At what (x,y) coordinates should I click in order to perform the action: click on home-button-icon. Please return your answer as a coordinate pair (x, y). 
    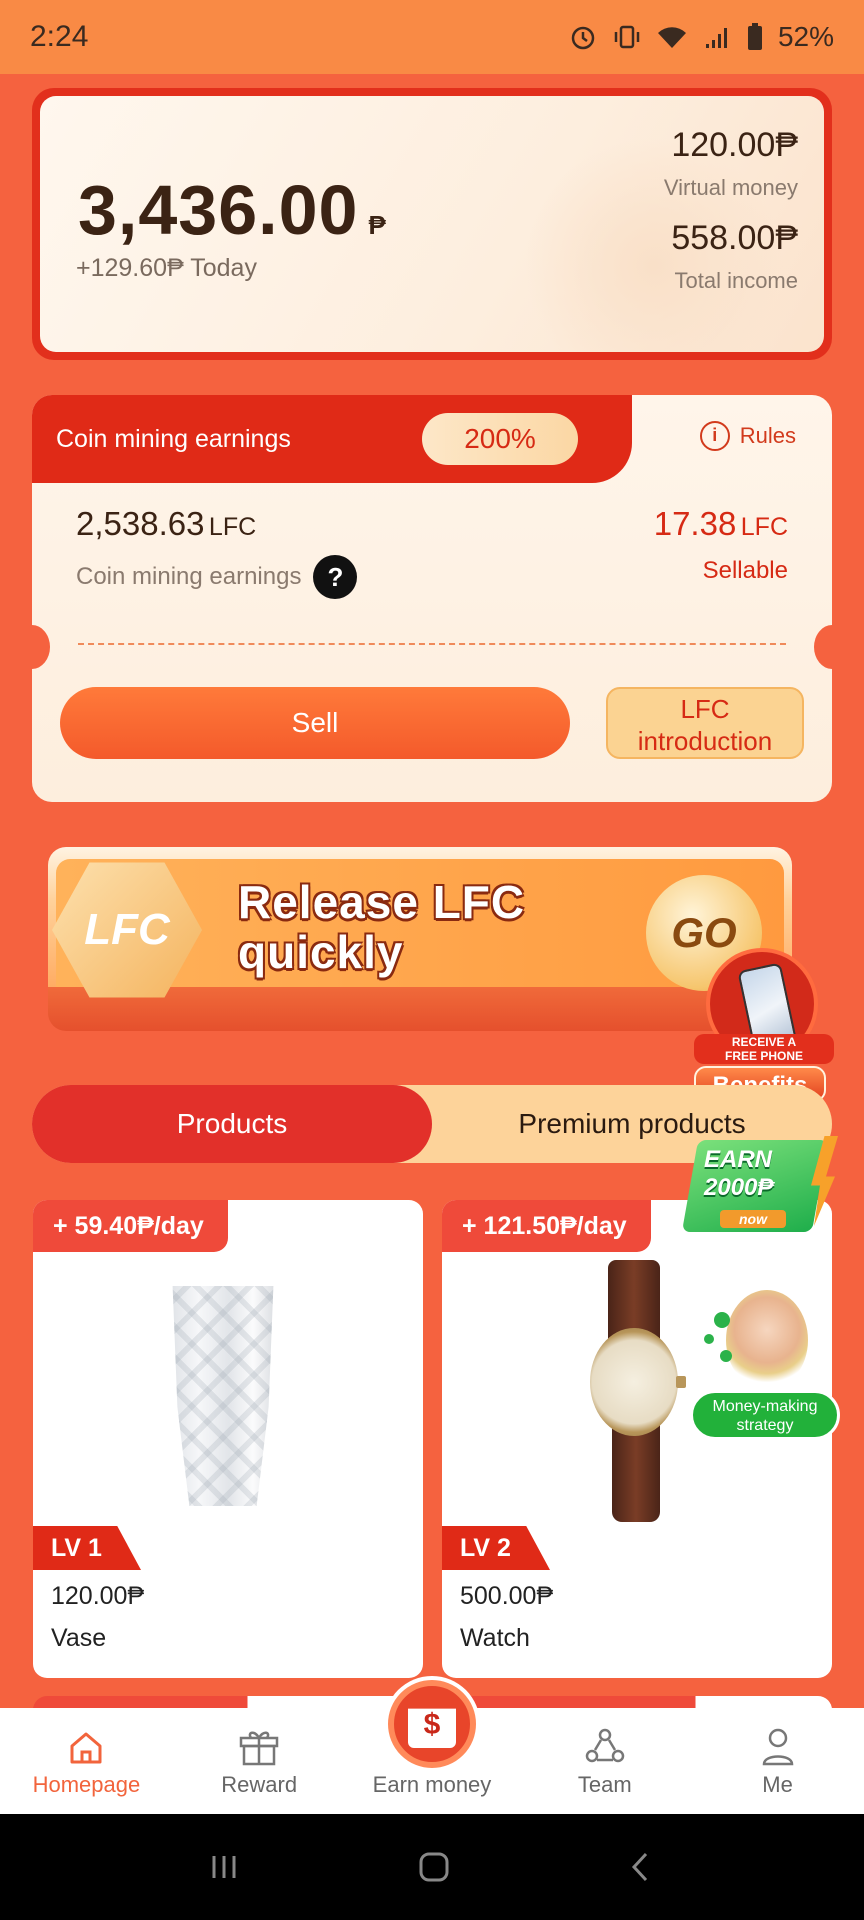
    Looking at the image, I should click on (434, 1867).